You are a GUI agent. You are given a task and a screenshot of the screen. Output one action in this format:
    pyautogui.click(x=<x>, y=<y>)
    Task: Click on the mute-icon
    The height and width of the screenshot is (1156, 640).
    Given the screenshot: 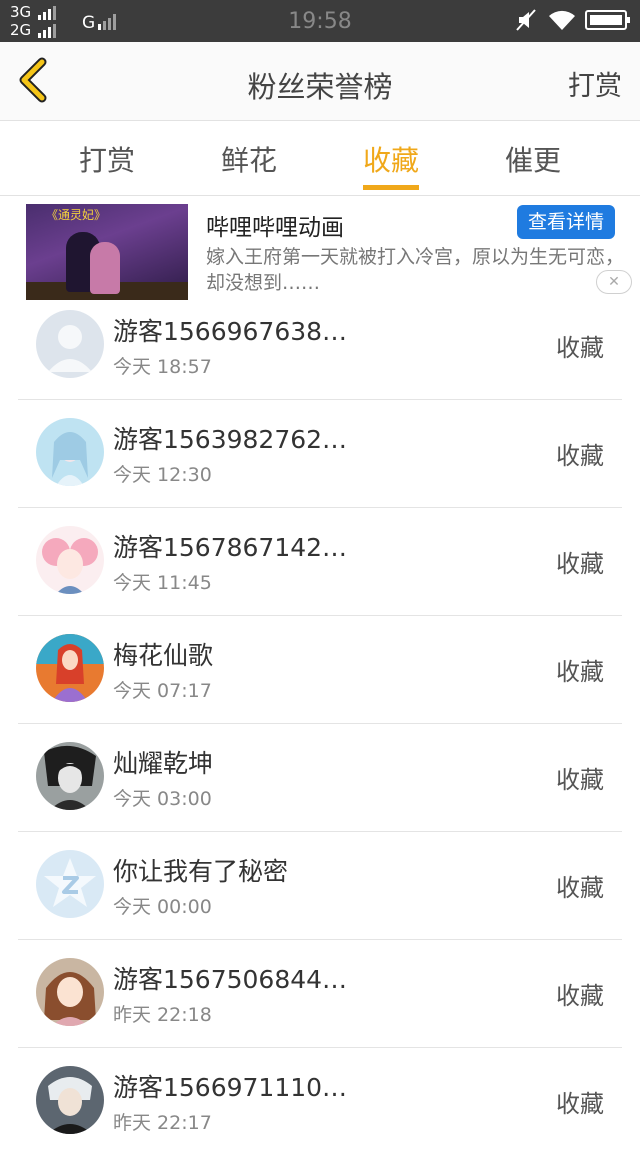 What is the action you would take?
    pyautogui.click(x=526, y=20)
    